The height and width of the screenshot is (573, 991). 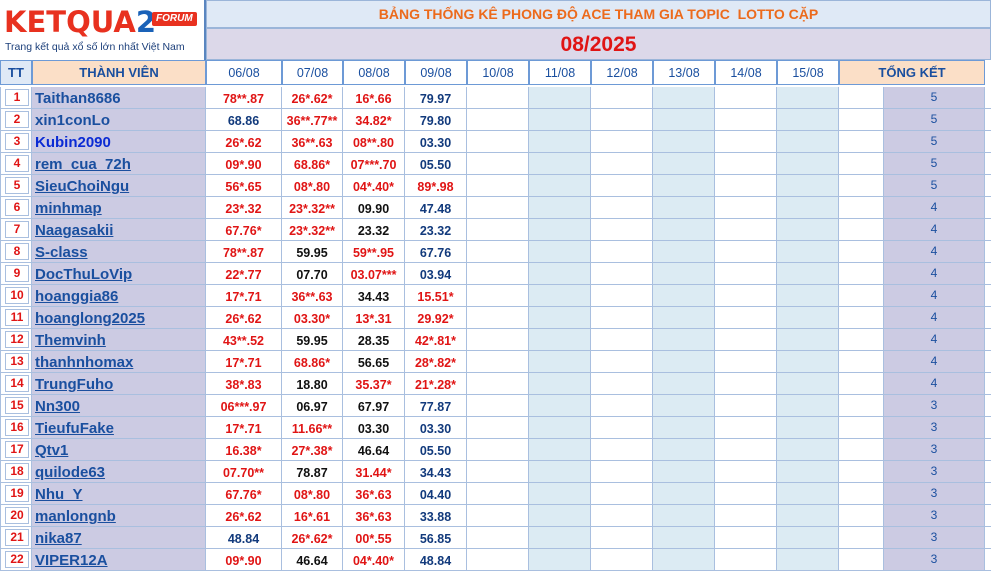 I want to click on member-name-link: rem_cua_72h, so click(x=119, y=164).